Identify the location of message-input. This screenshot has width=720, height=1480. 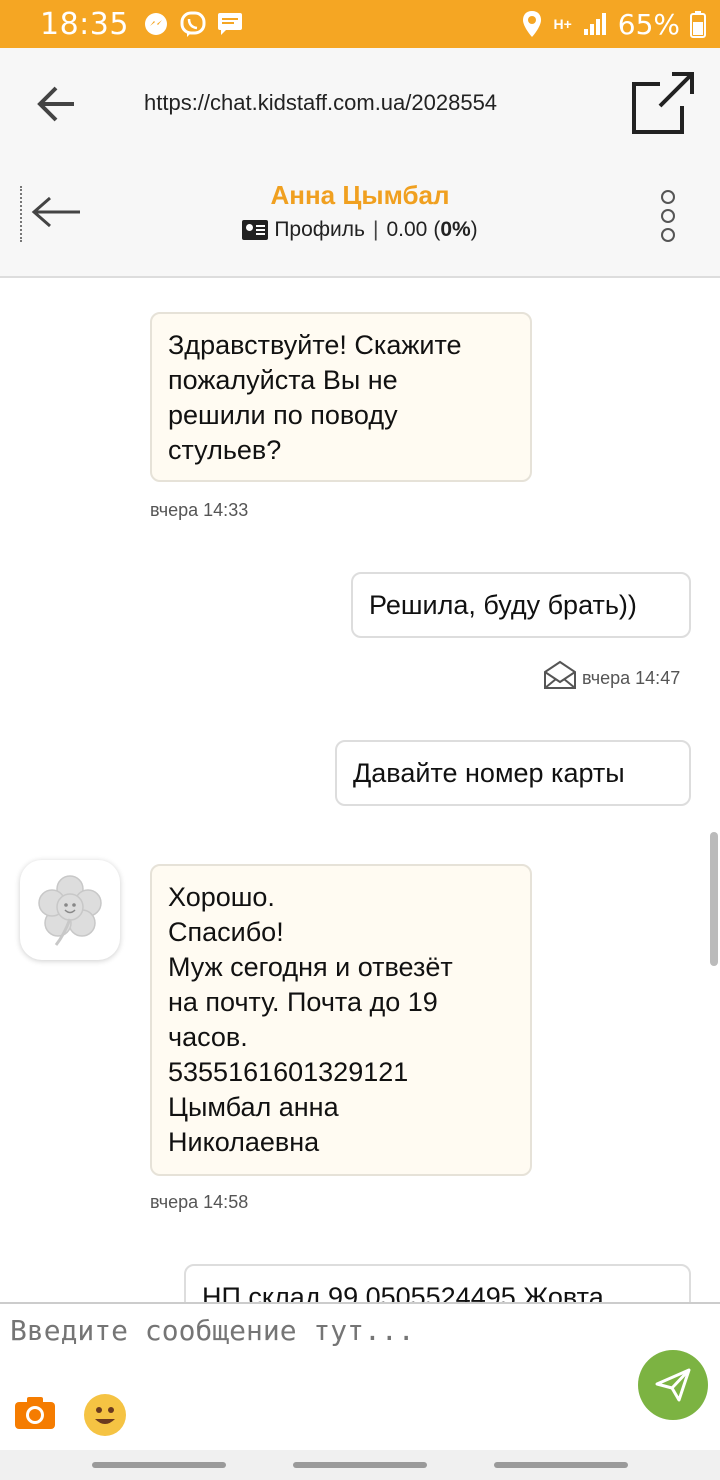
(310, 1330).